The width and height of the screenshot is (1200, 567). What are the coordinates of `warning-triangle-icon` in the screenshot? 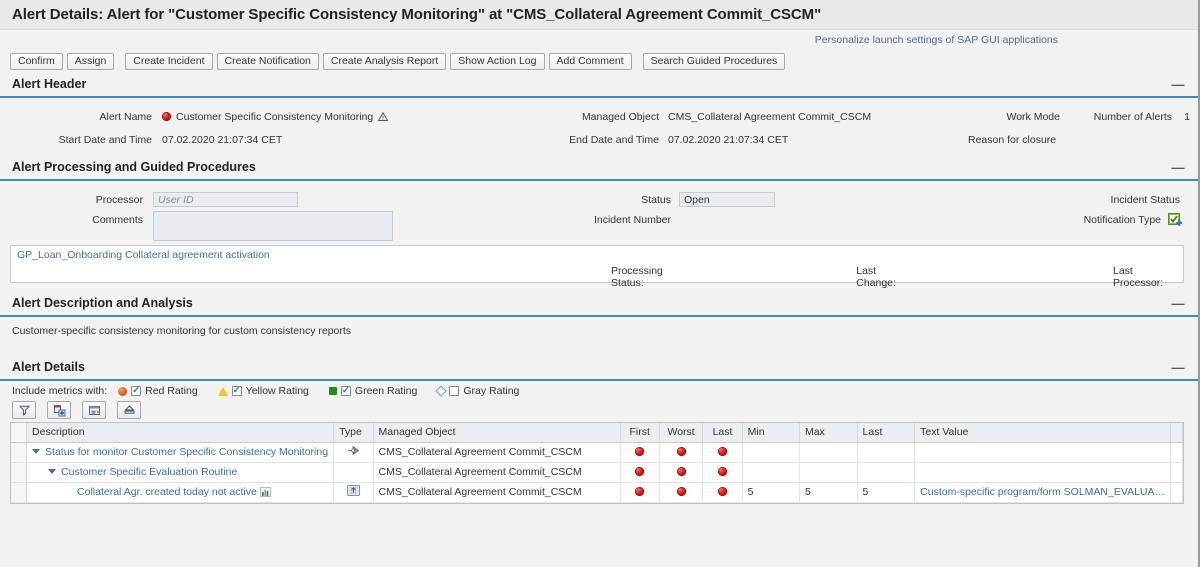 It's located at (383, 116).